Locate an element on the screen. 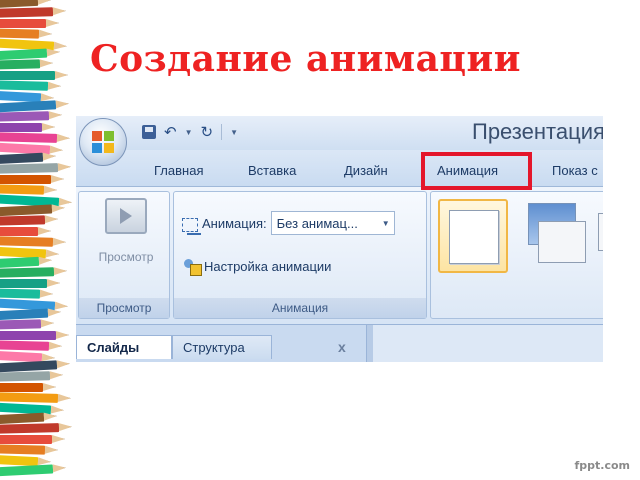 This screenshot has height=480, width=640. save-icon is located at coordinates (149, 132).